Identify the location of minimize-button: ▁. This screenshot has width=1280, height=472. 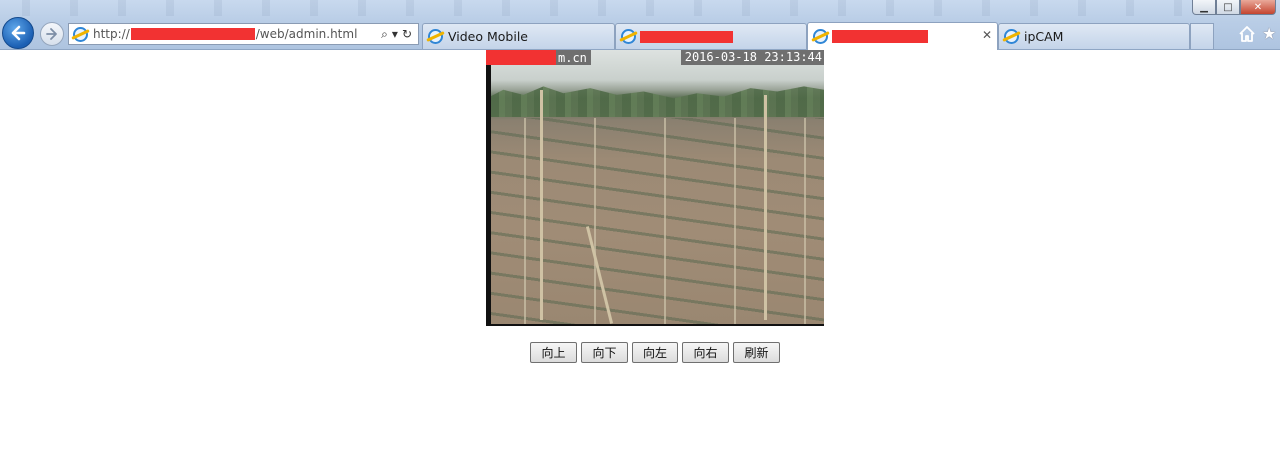
(1204, 7).